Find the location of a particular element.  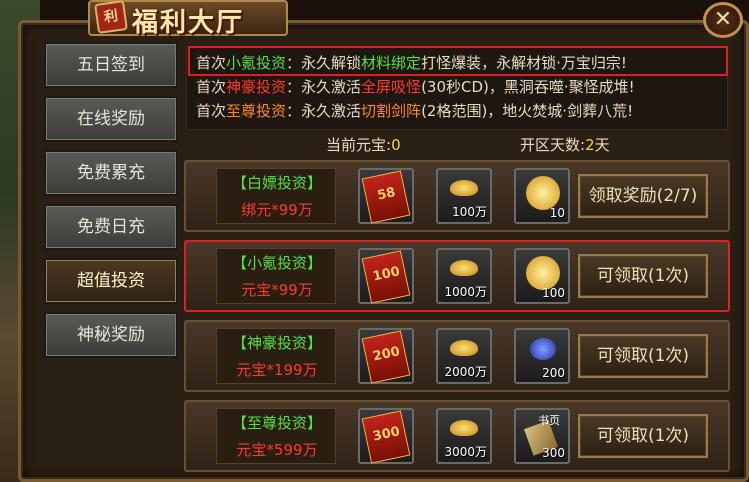

sidebar-item-five-day-signin: 五日签到 is located at coordinates (111, 65).